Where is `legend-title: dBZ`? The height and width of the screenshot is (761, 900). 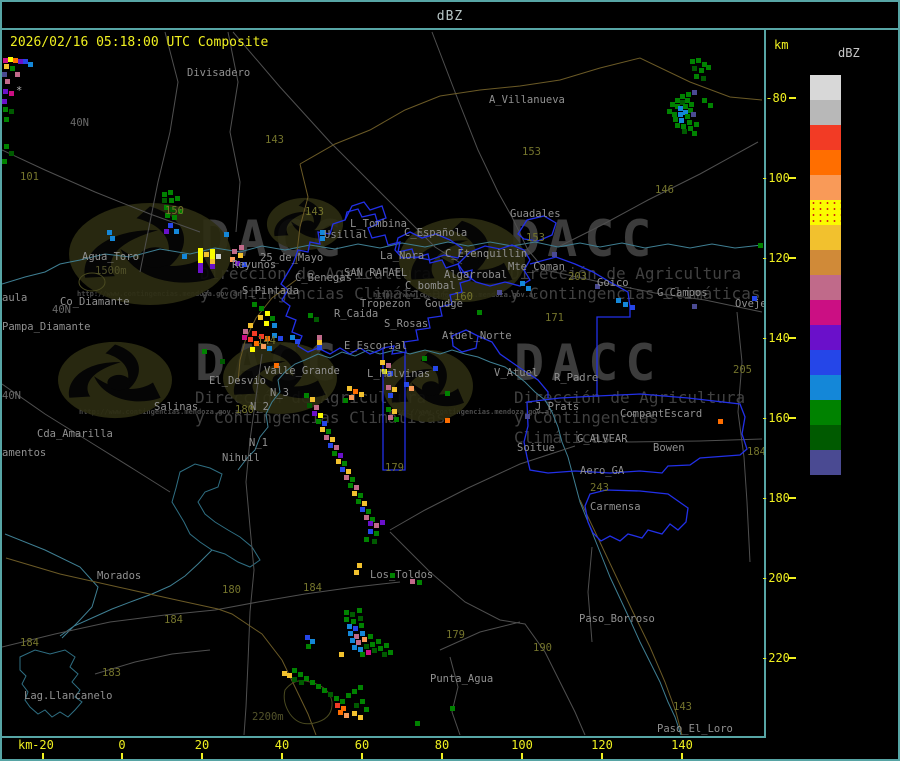 legend-title: dBZ is located at coordinates (849, 53).